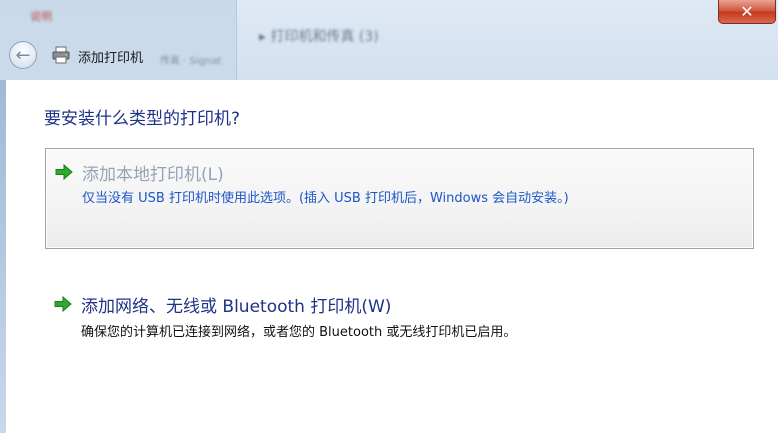 The image size is (778, 433). I want to click on navigation-bar: ← 添加打印机, so click(120, 56).